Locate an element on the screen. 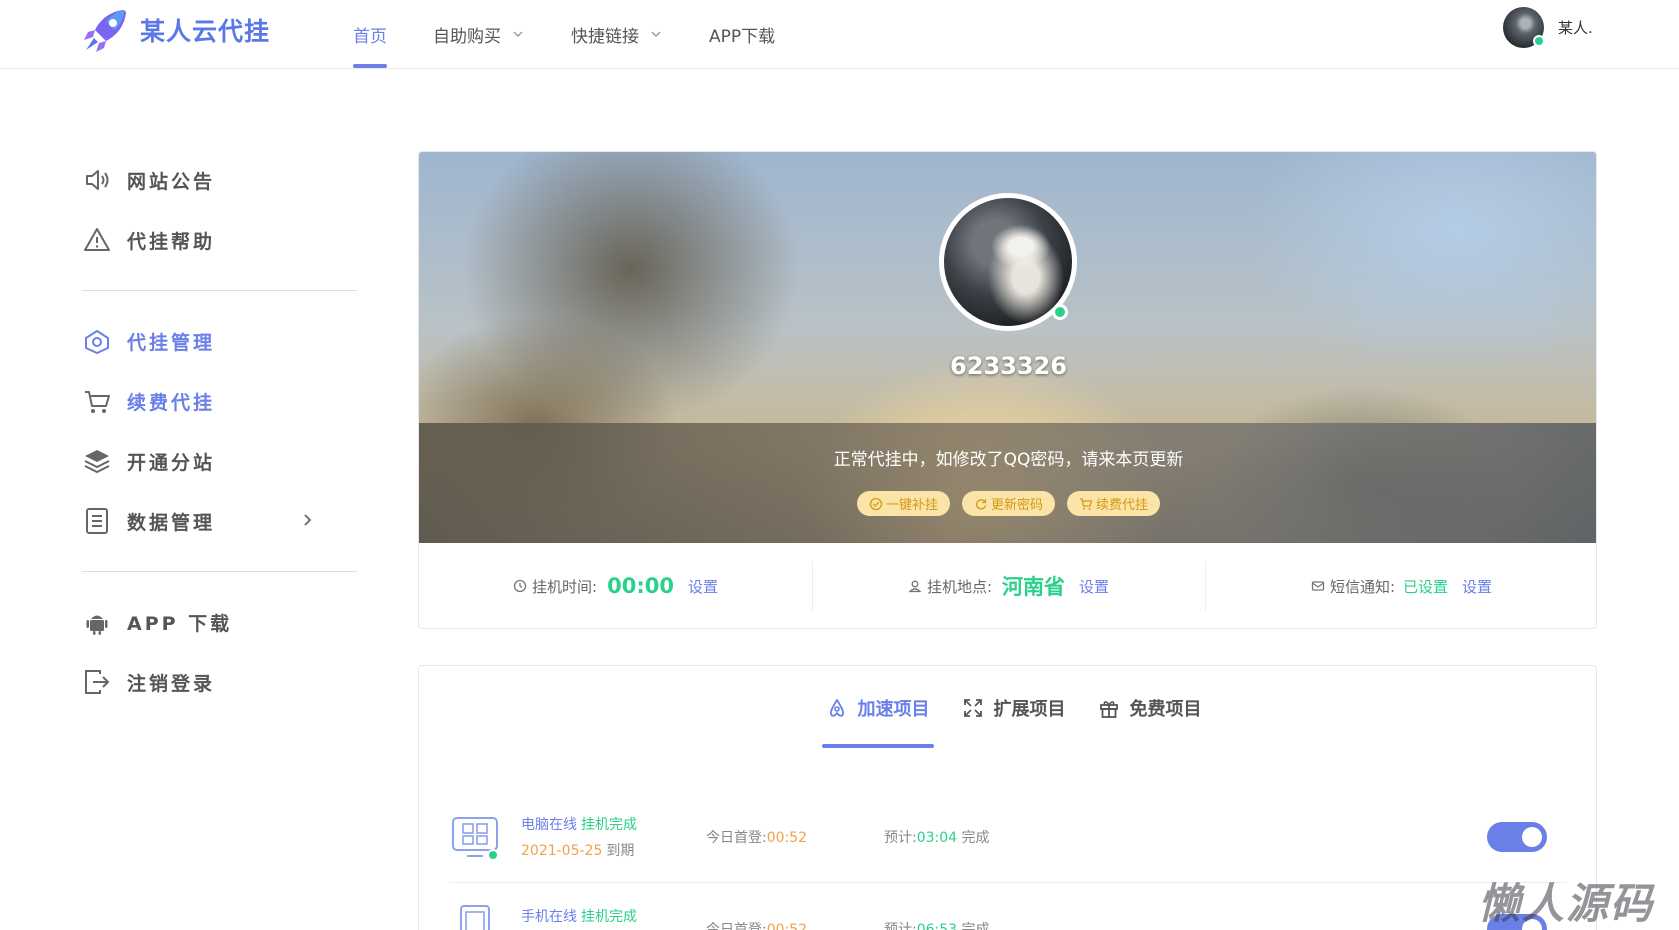 The image size is (1679, 930). android-icon is located at coordinates (97, 625).